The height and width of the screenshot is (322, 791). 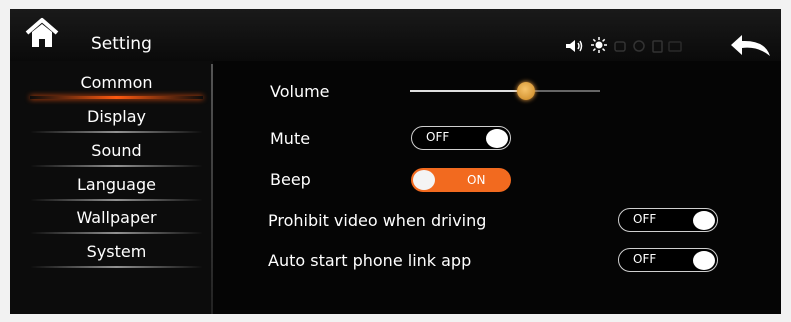 I want to click on home-icon, so click(x=42, y=32).